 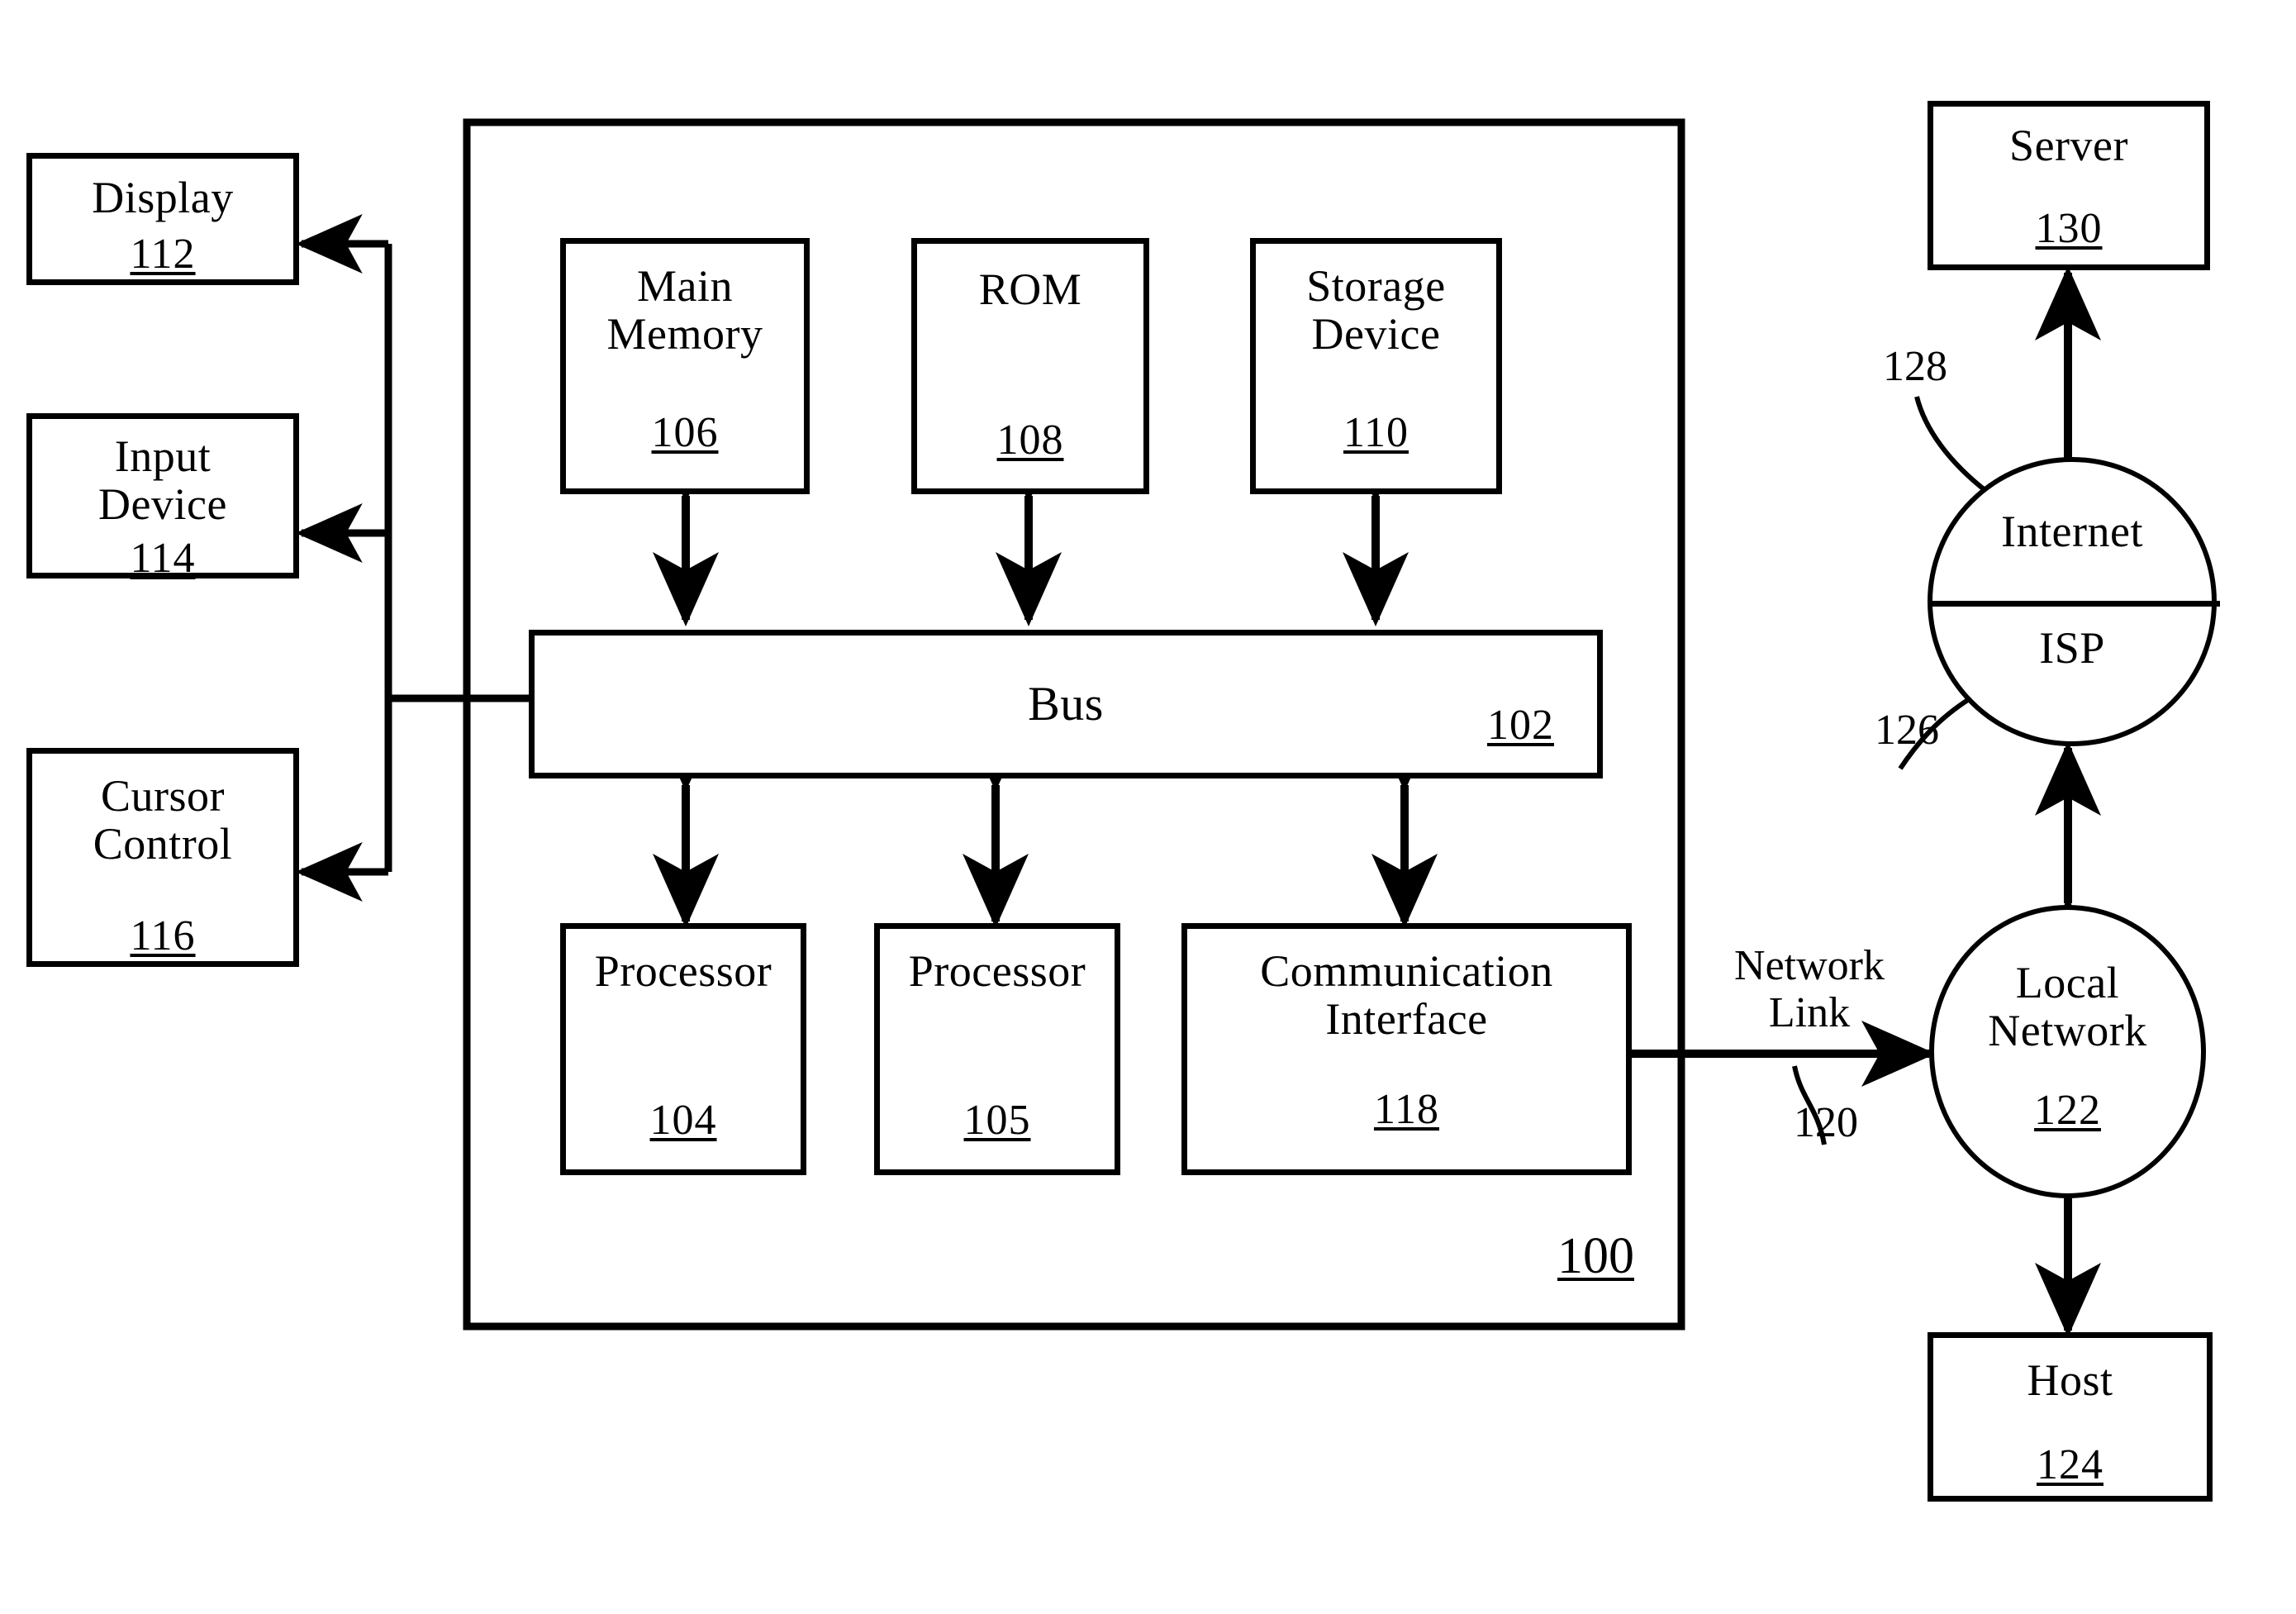 What do you see at coordinates (685, 366) in the screenshot?
I see `main-memory-box: Main Memory 106` at bounding box center [685, 366].